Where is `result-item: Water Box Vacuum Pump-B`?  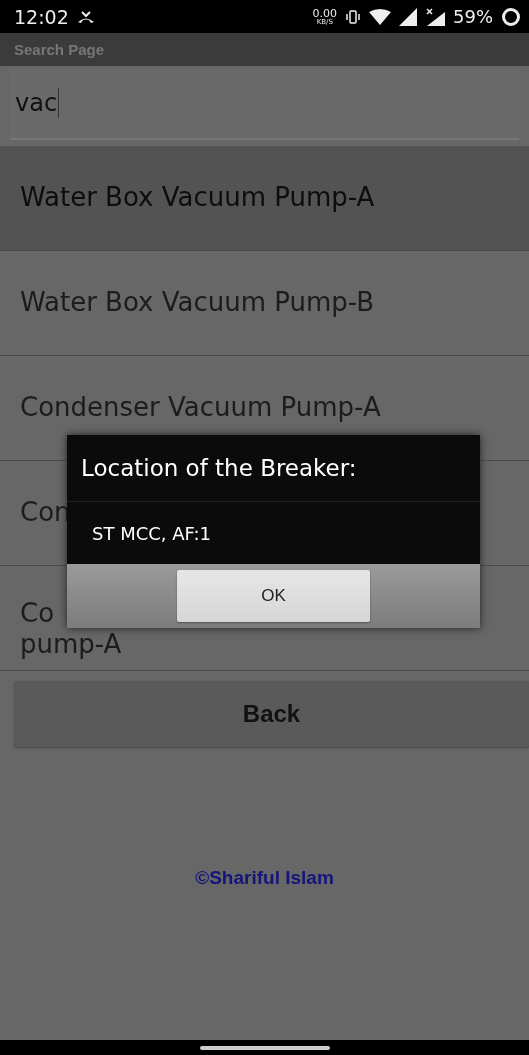 result-item: Water Box Vacuum Pump-B is located at coordinates (264, 303).